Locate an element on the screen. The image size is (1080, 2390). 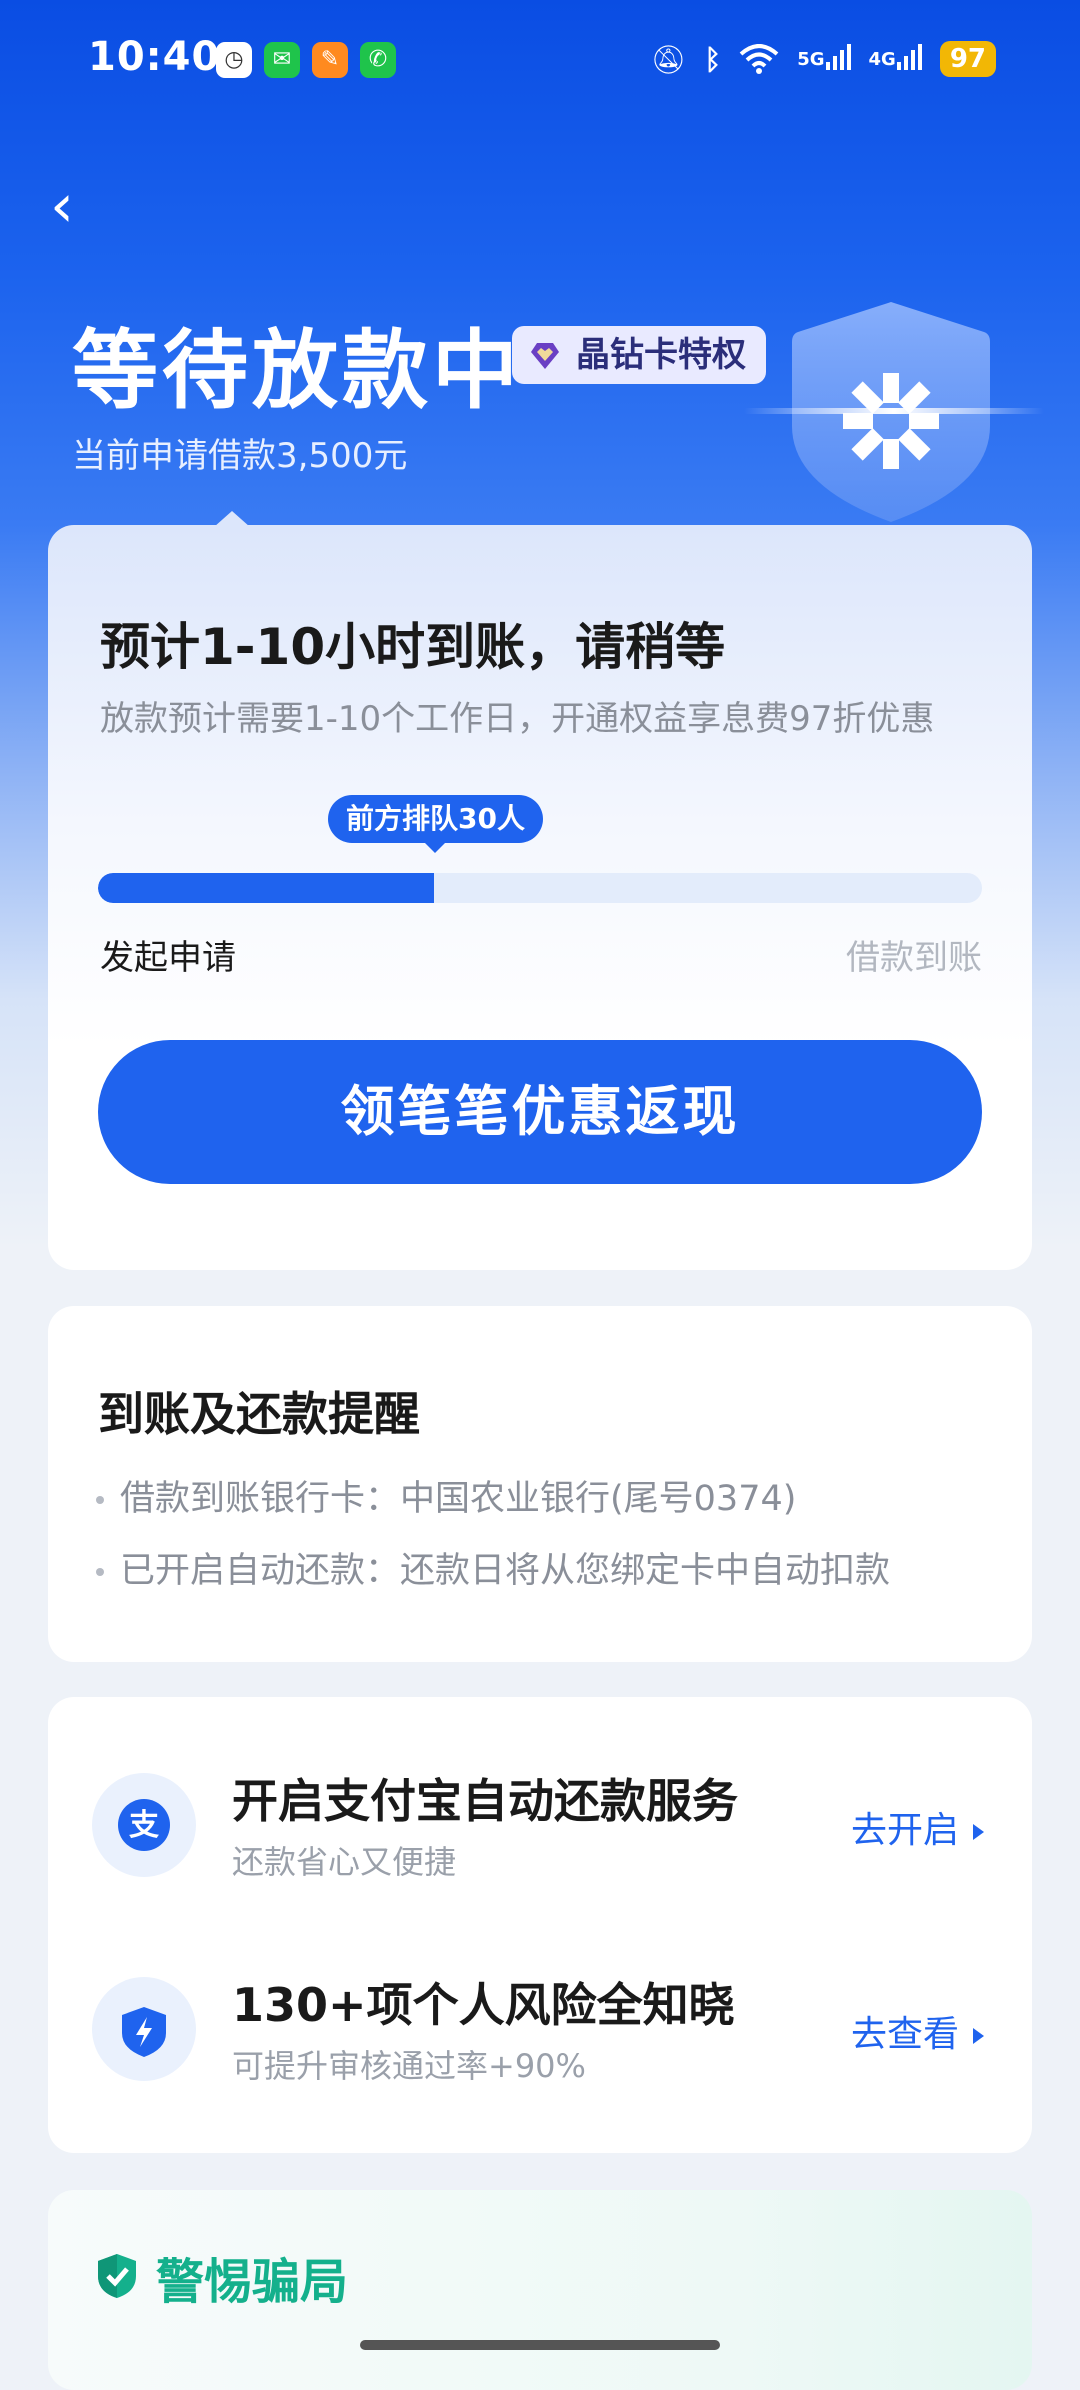
battery-icon: 97 is located at coordinates (967, 59).